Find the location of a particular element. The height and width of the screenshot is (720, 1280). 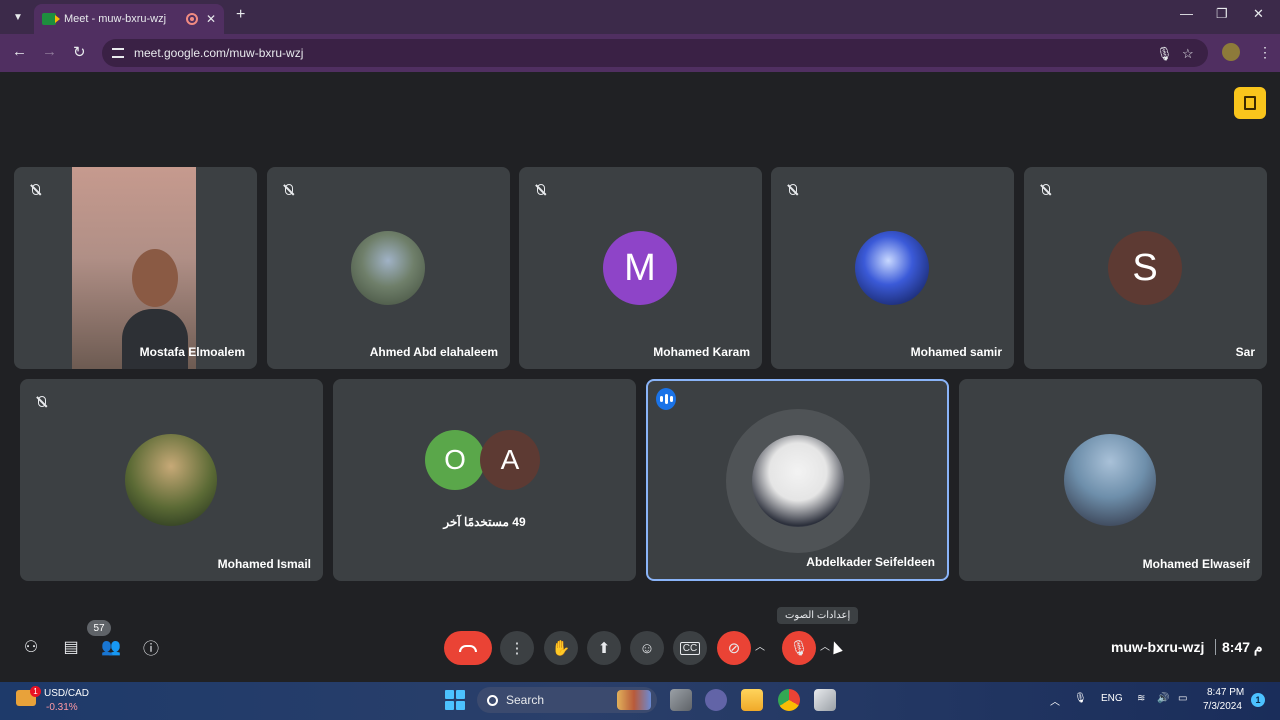

camera-toggle-button: ⊘ is located at coordinates (734, 648).